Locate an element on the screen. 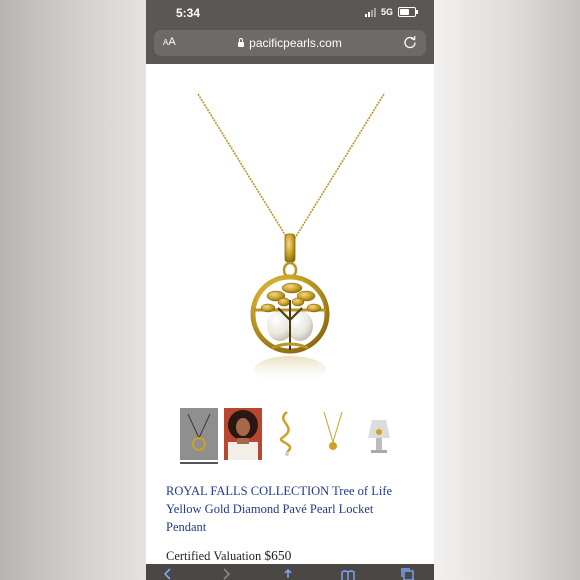 The width and height of the screenshot is (580, 580). battery-icon is located at coordinates (408, 12).